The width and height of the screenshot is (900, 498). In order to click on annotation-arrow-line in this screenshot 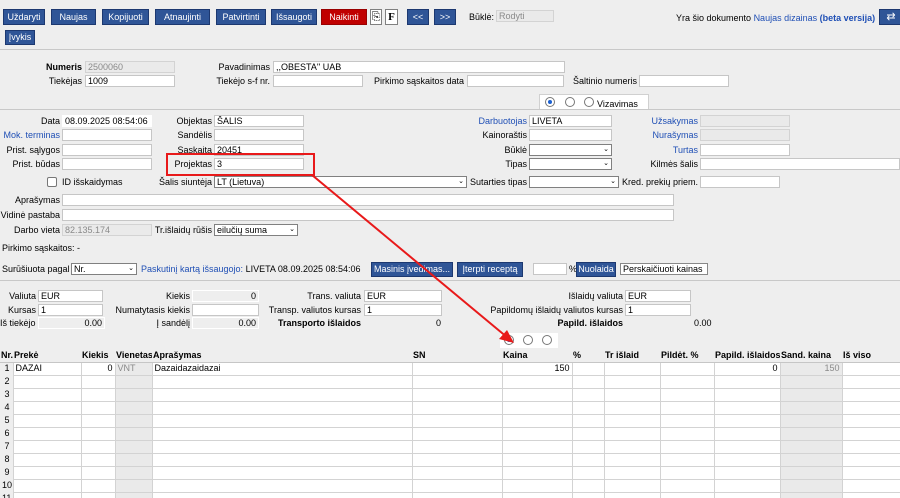, I will do `click(410, 256)`.